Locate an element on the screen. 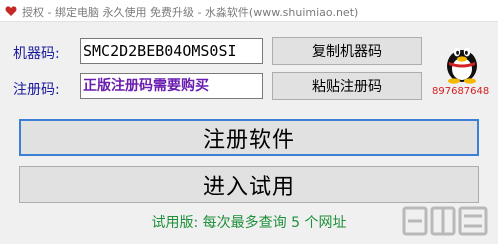  watermark-logo is located at coordinates (445, 221).